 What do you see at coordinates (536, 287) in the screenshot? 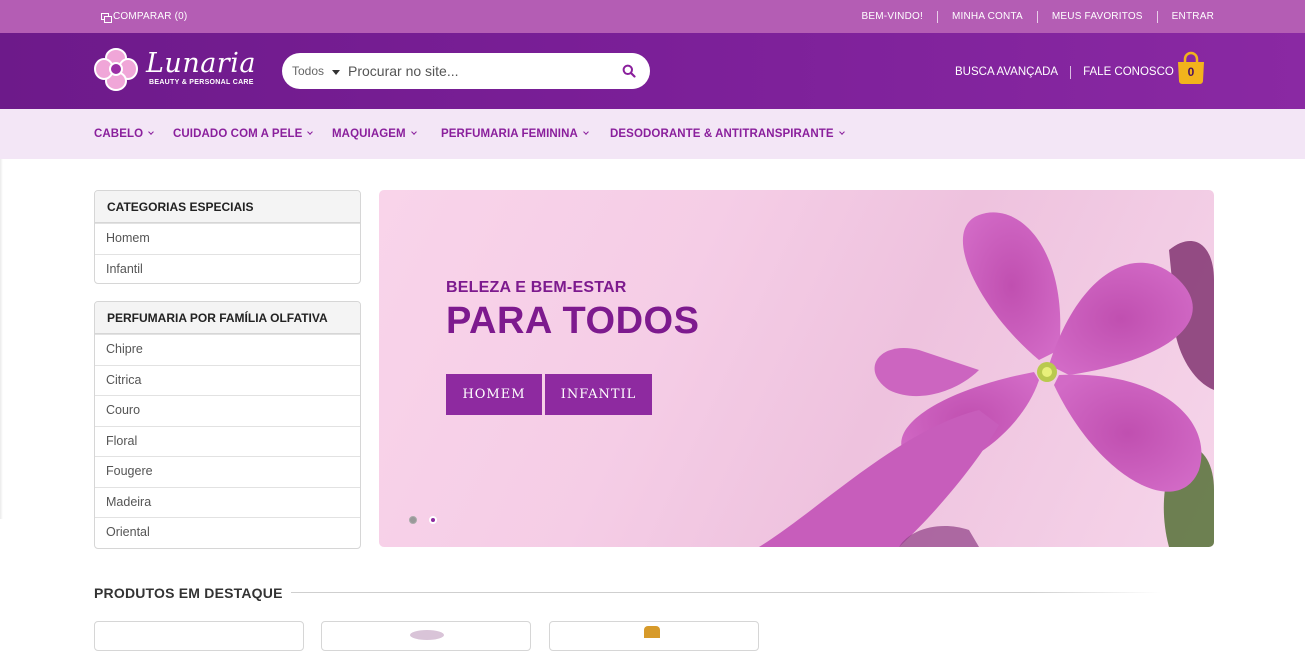
I see `banner-kicker: BELEZA E BEM-ESTAR` at bounding box center [536, 287].